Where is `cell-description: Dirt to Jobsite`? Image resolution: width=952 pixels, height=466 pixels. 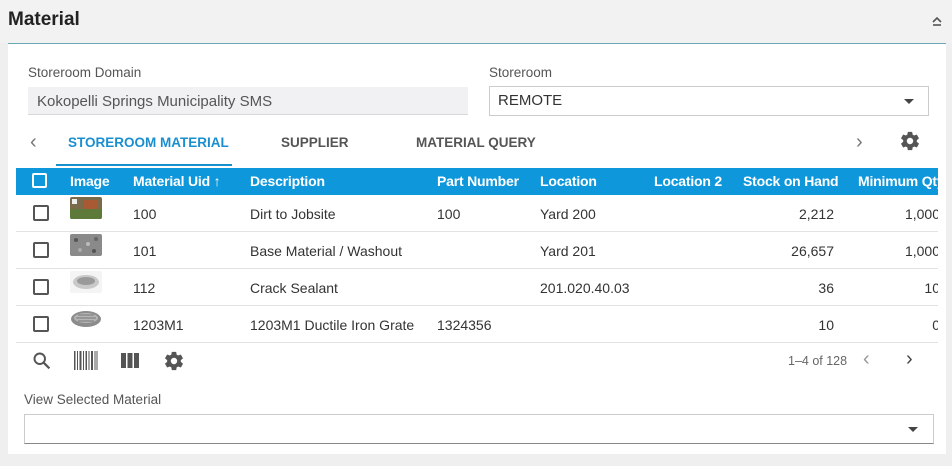 cell-description: Dirt to Jobsite is located at coordinates (293, 214).